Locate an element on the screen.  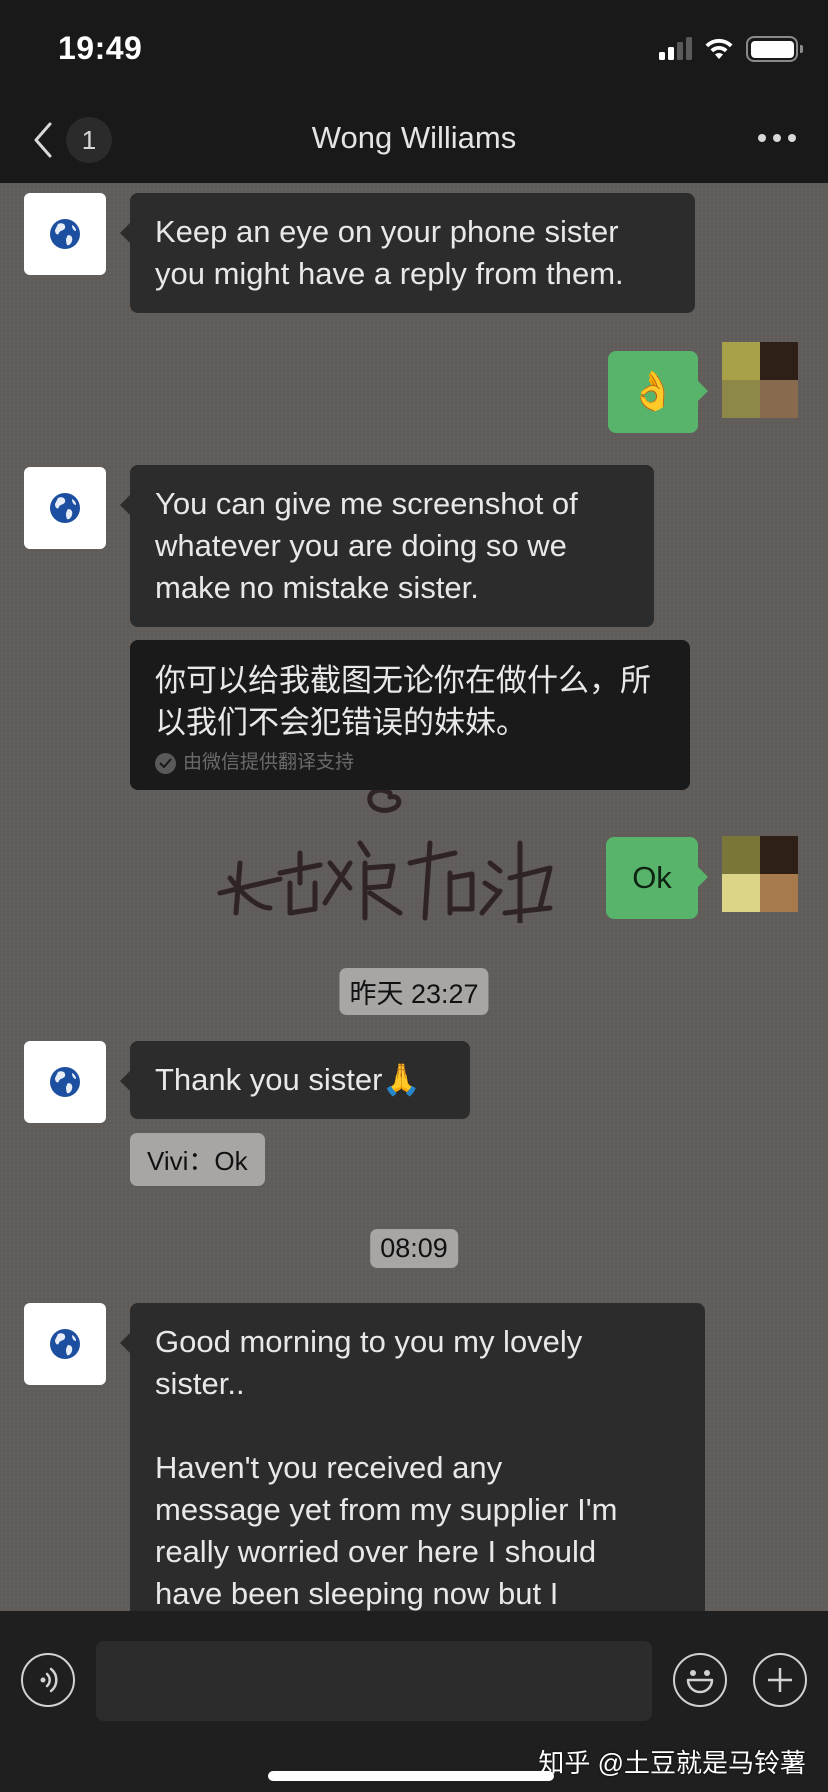
home-indicator is located at coordinates (411, 1776).